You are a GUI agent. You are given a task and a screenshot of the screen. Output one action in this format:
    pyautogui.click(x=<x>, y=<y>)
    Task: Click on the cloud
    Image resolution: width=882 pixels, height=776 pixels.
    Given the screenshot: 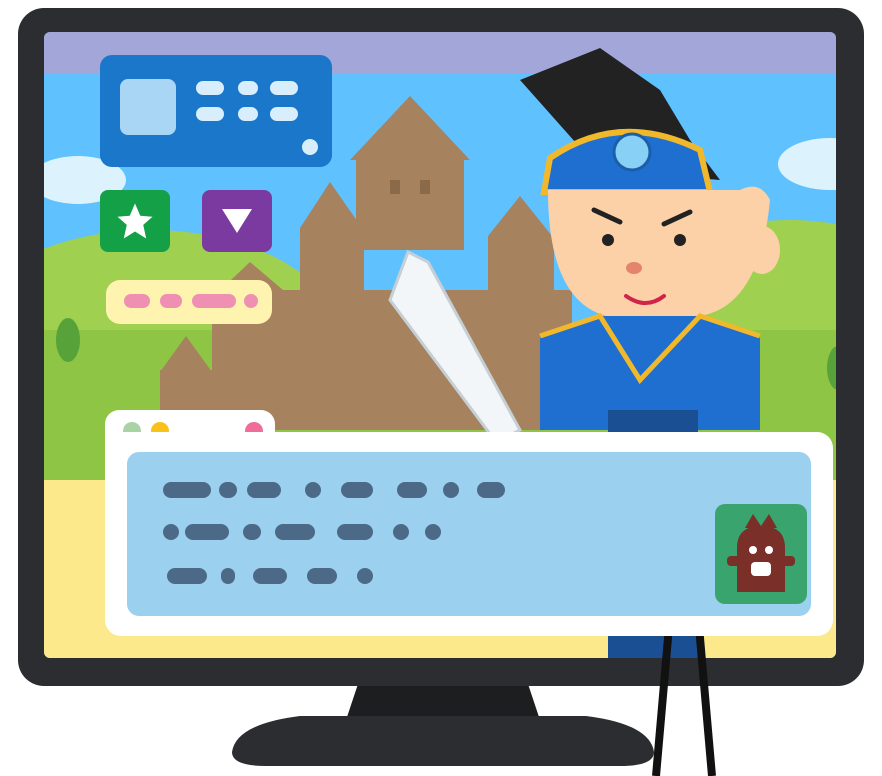 What is the action you would take?
    pyautogui.click(x=807, y=164)
    